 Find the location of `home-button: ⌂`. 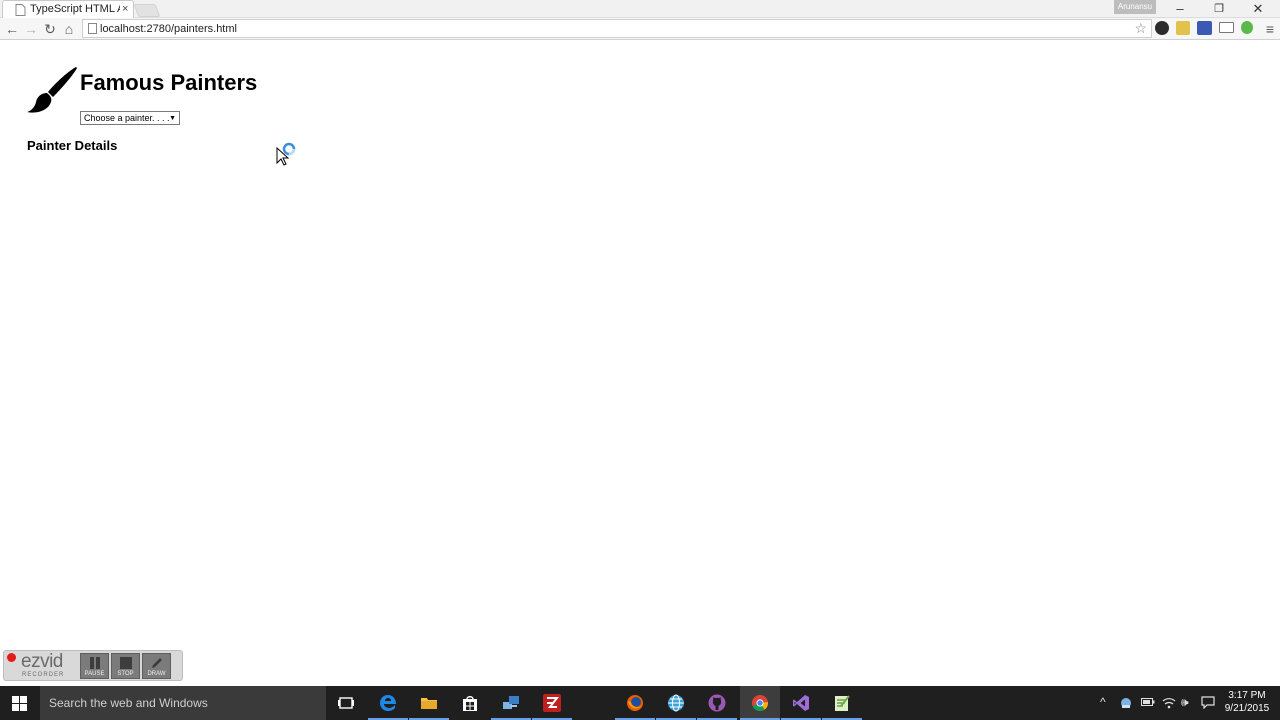

home-button: ⌂ is located at coordinates (69, 29).